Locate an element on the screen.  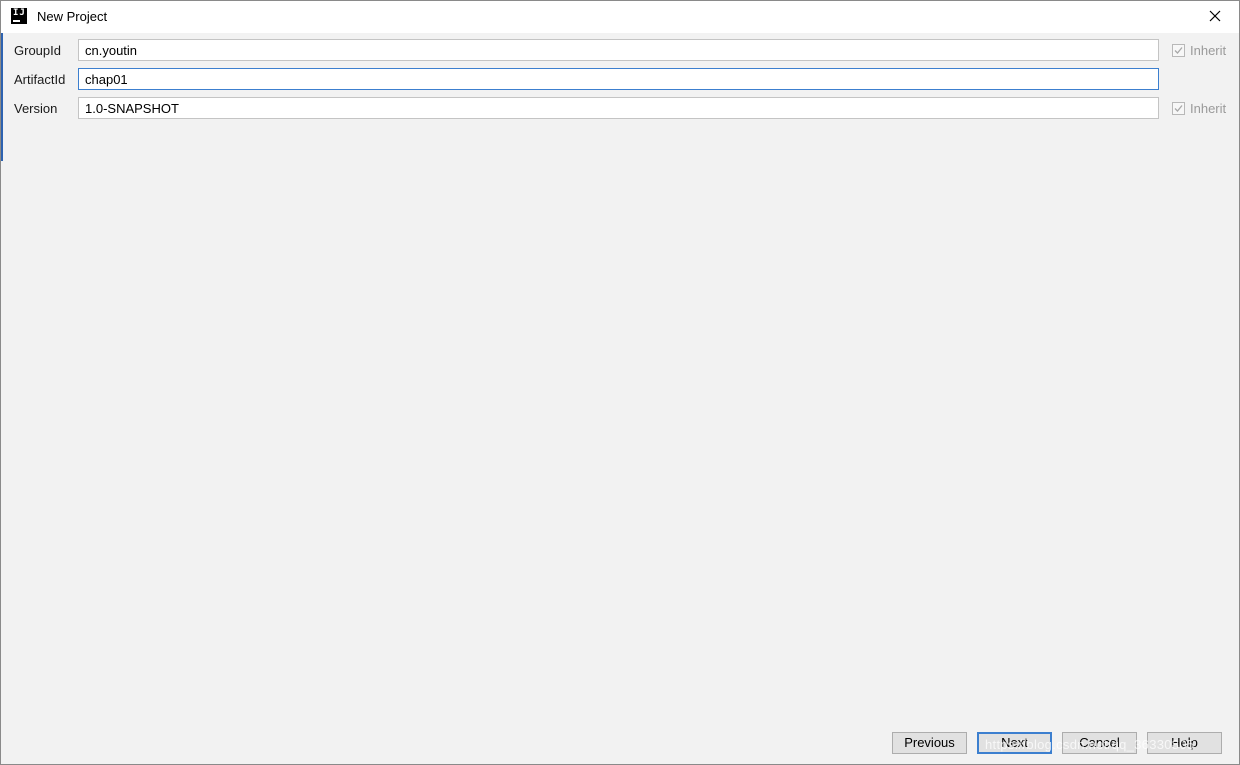
title-bar: IJ New Project is located at coordinates (620, 17).